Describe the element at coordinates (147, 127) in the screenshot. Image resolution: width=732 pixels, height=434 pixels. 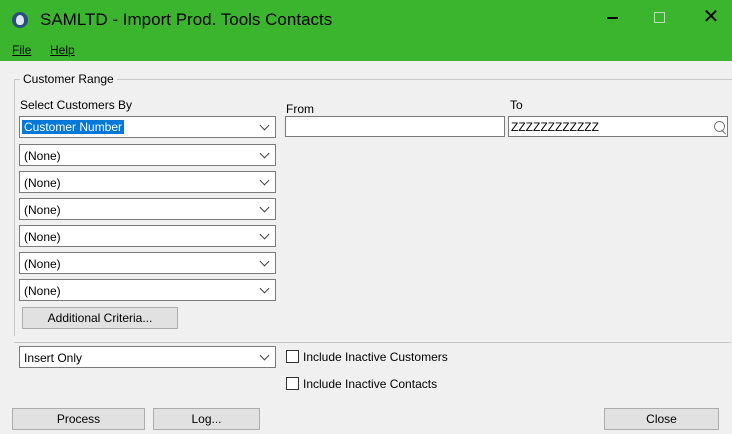
I see `criteria-select-1: Customer Number` at that location.